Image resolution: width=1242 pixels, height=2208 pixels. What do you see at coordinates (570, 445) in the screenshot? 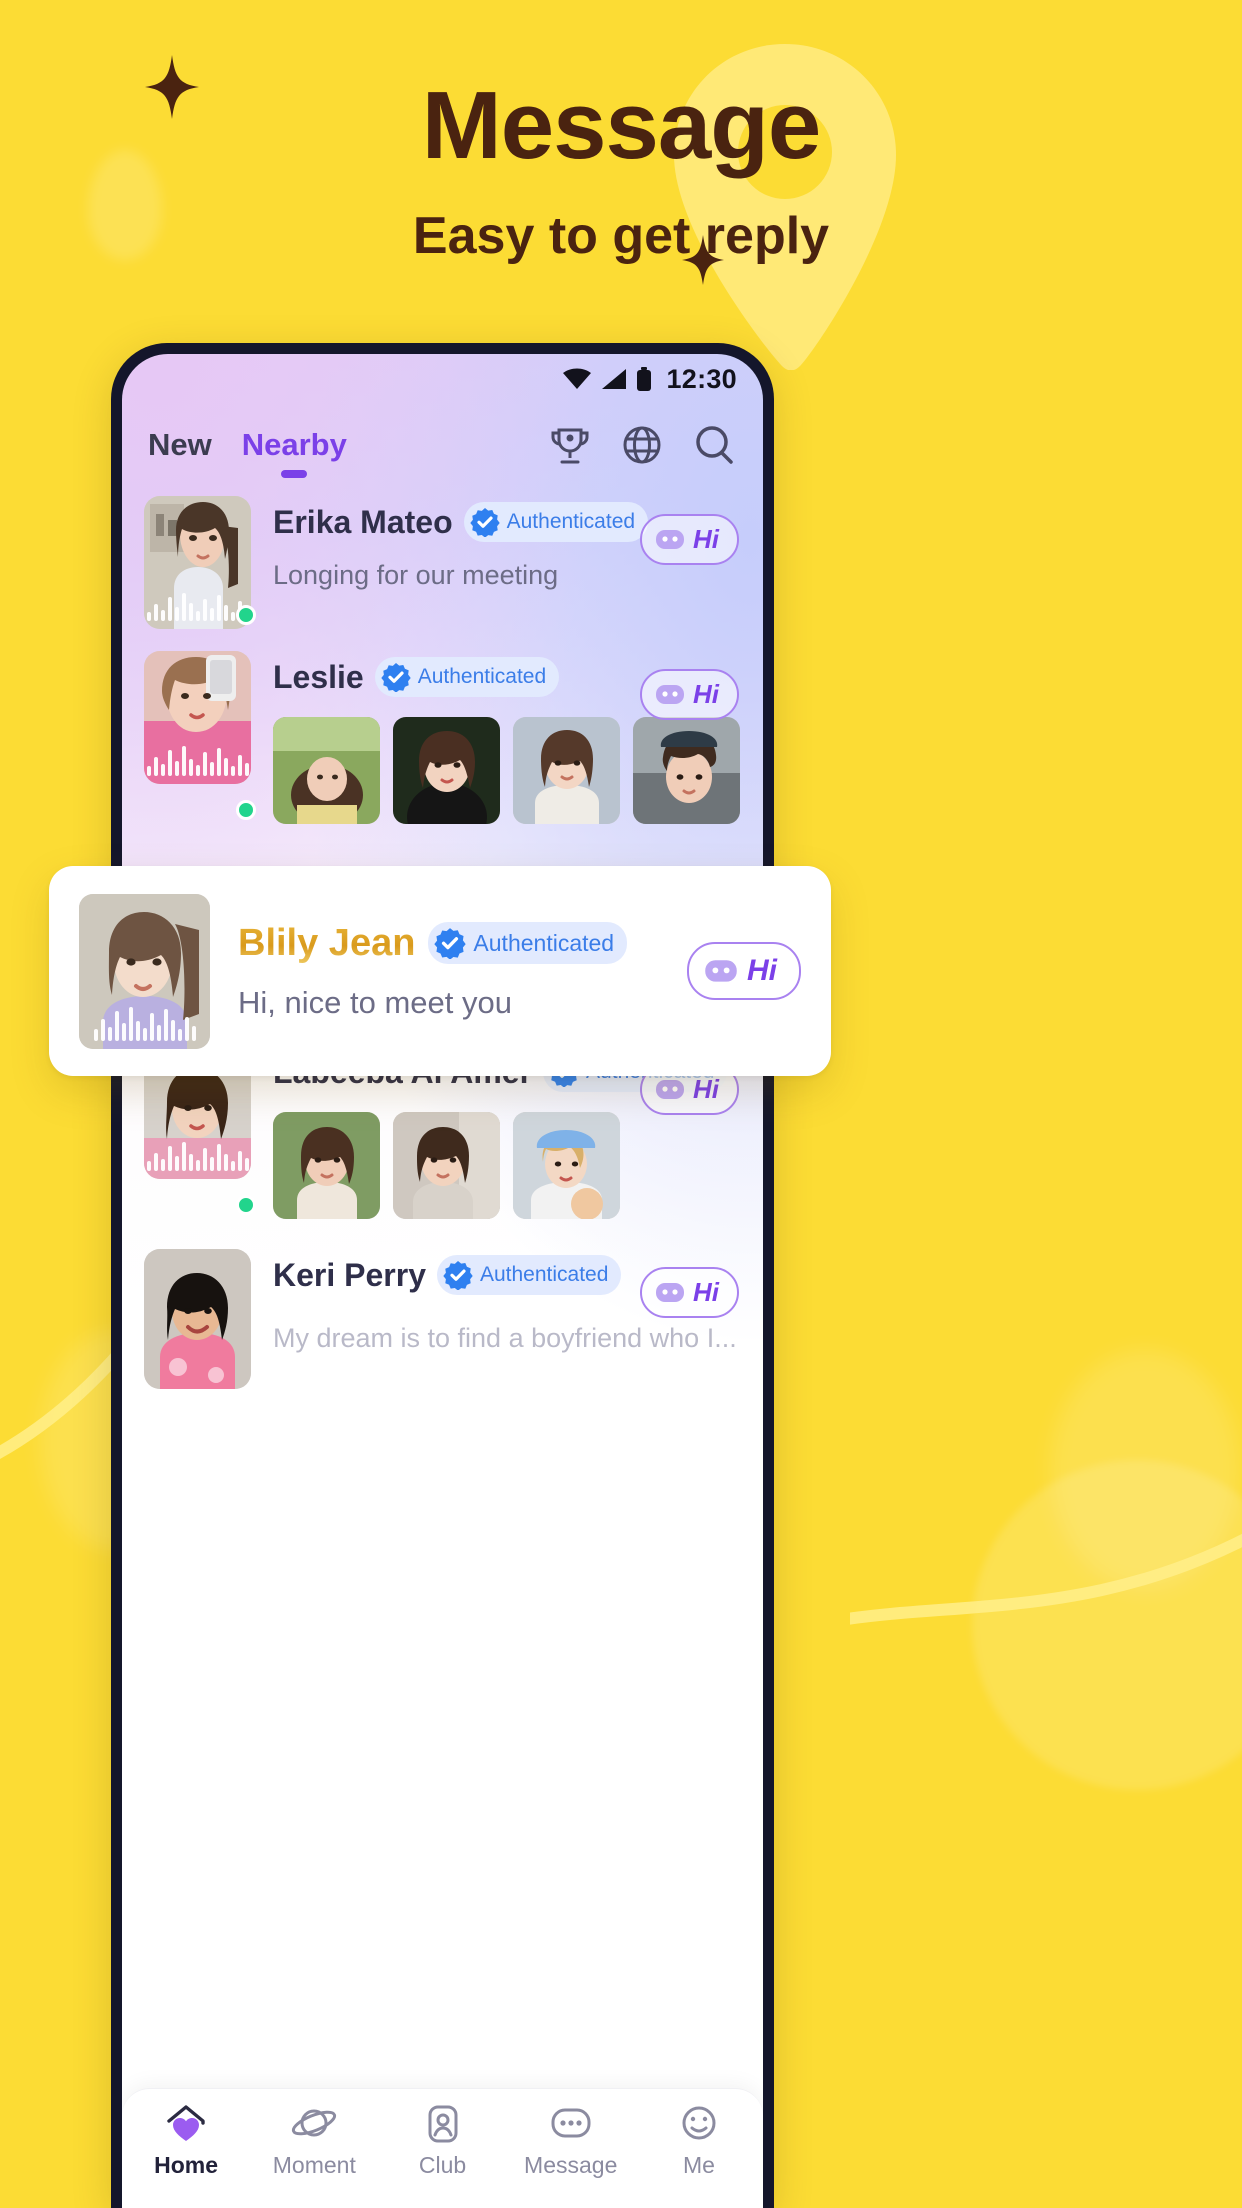
I see `trophy-icon` at bounding box center [570, 445].